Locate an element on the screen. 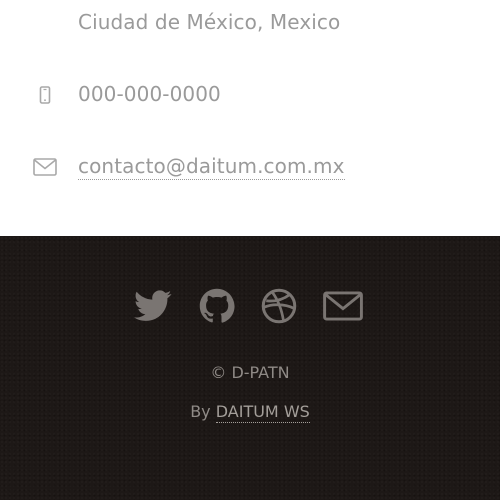 This screenshot has height=500, width=500. email-link: contacto@daitum.com.mx is located at coordinates (211, 167).